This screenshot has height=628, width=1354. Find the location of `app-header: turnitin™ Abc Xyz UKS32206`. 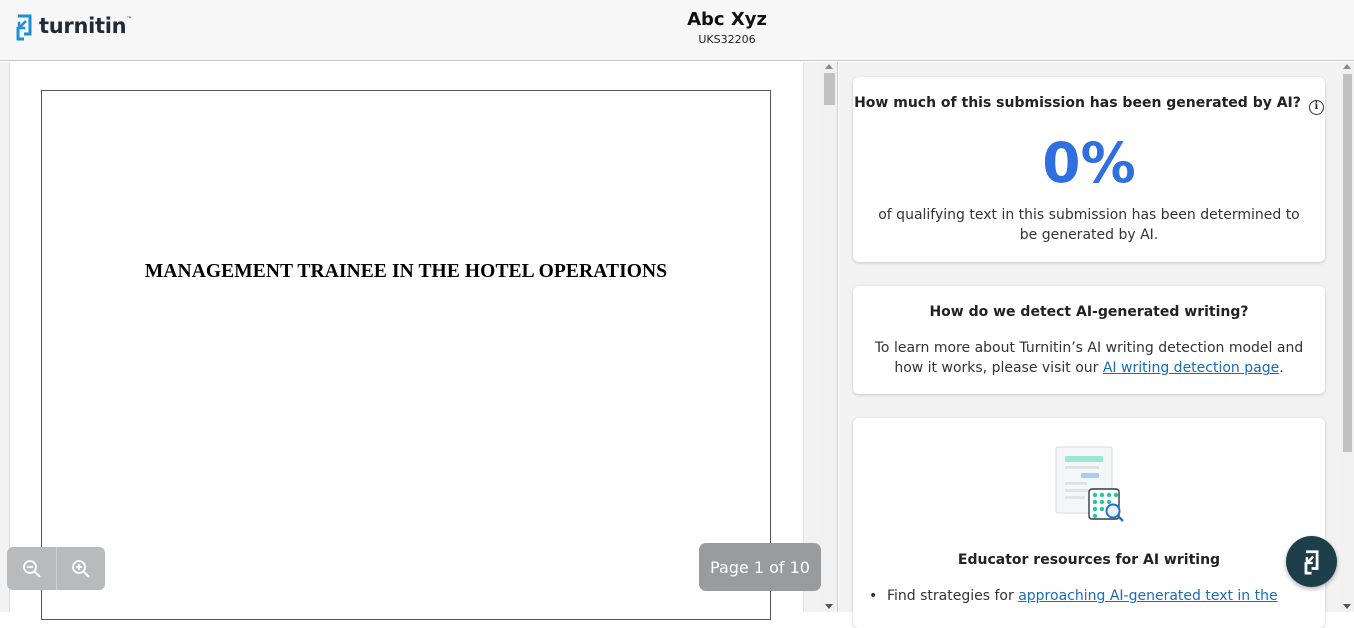

app-header: turnitin™ Abc Xyz UKS32206 is located at coordinates (677, 30).